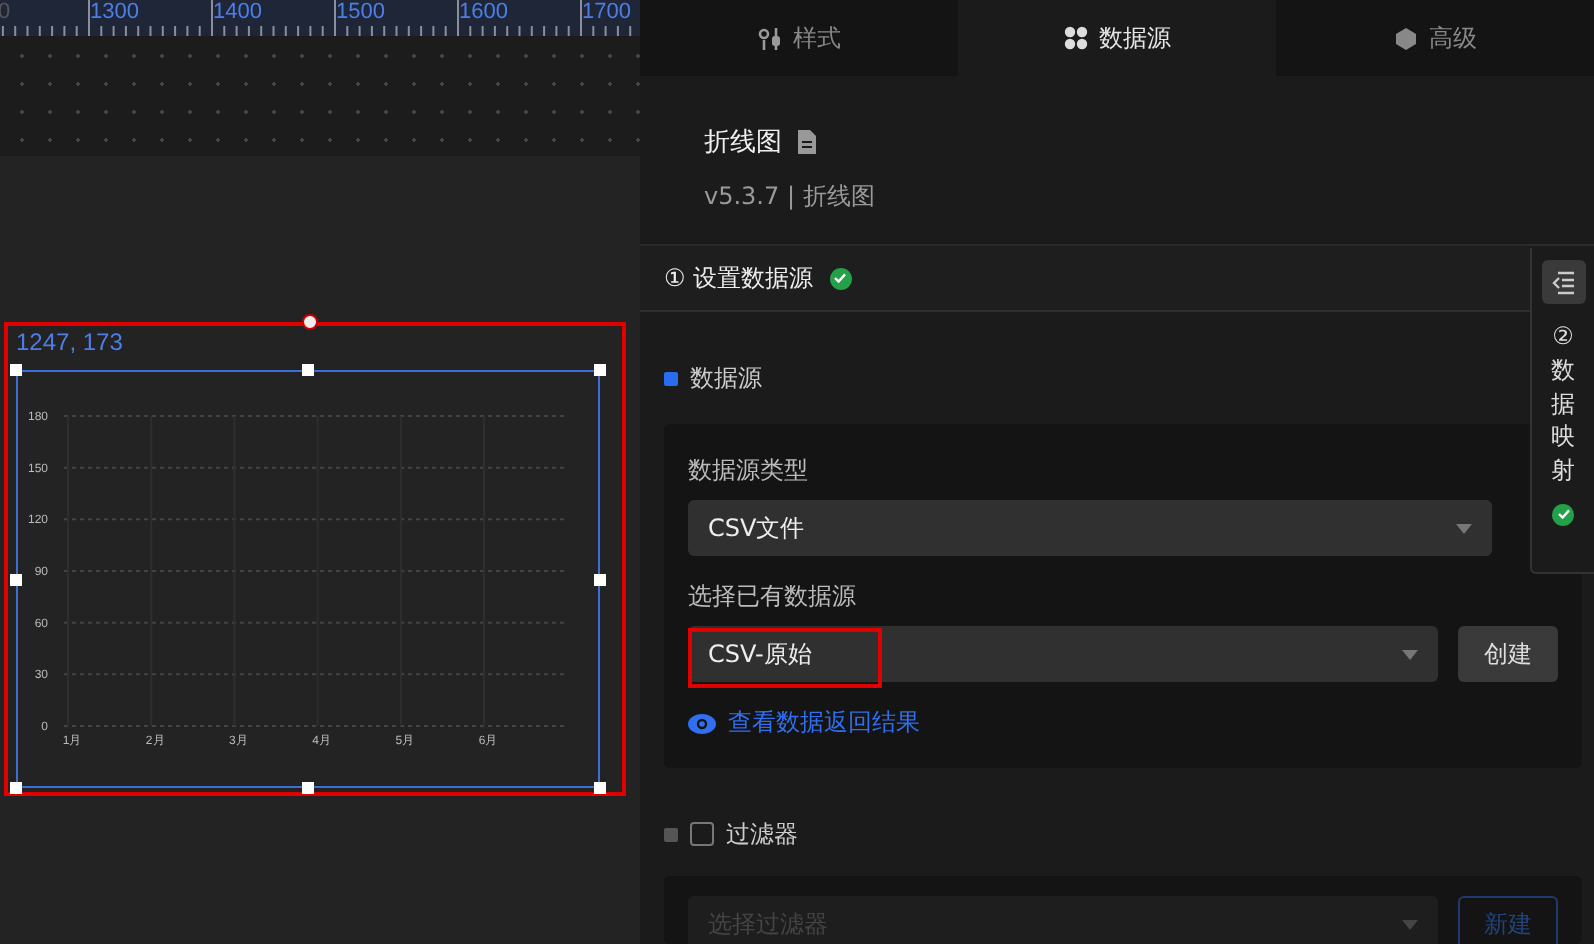 This screenshot has width=1594, height=944. I want to click on eye-icon, so click(702, 723).